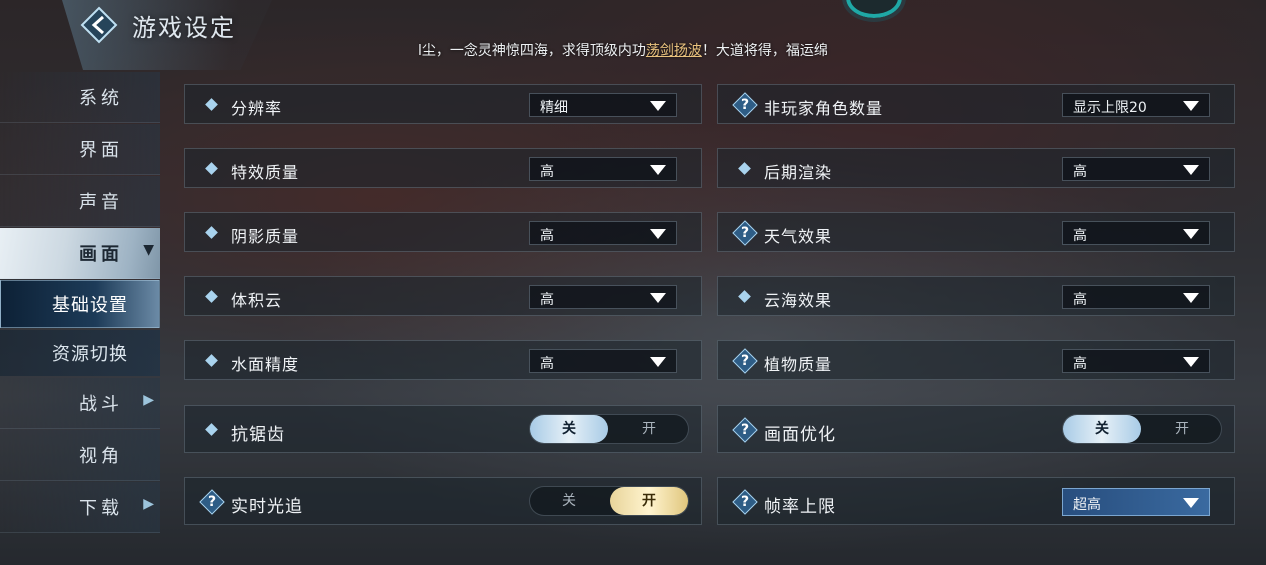 This screenshot has width=1266, height=565. I want to click on ticker-text-before: l尘，一念灵神惊四海，求得顶级内功, so click(532, 51).